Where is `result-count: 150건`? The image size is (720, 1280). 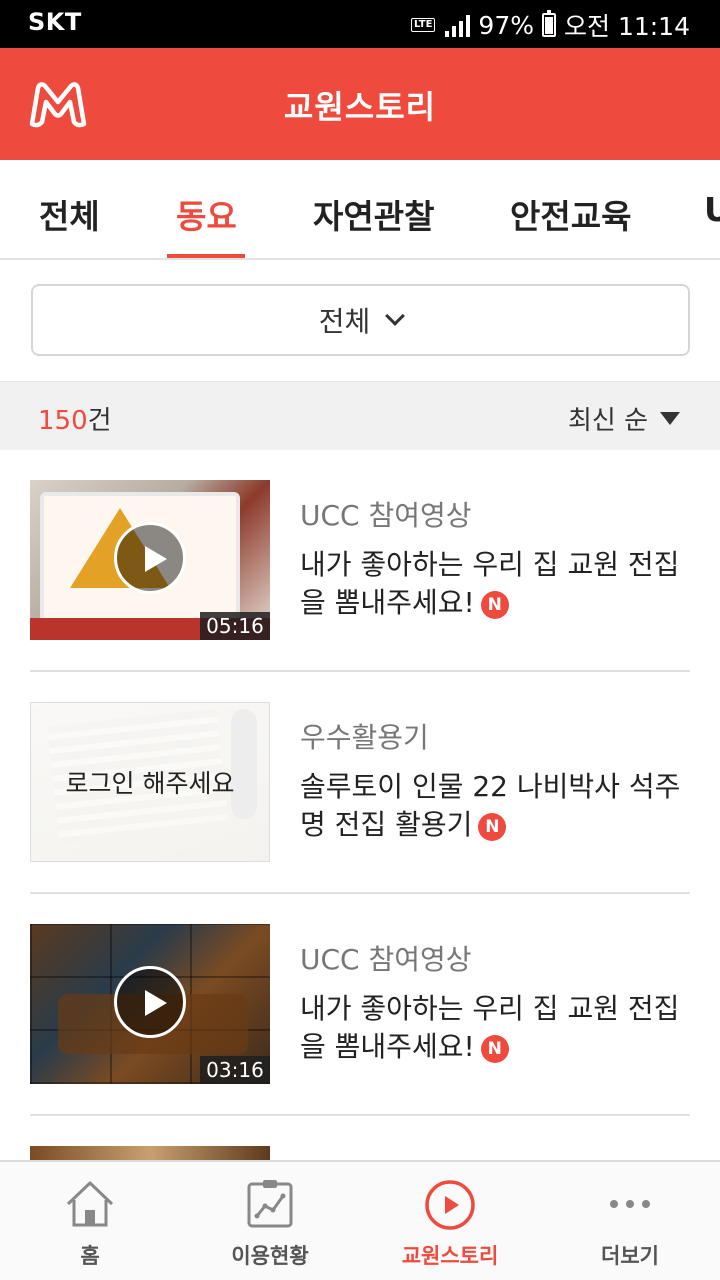 result-count: 150건 is located at coordinates (75, 418).